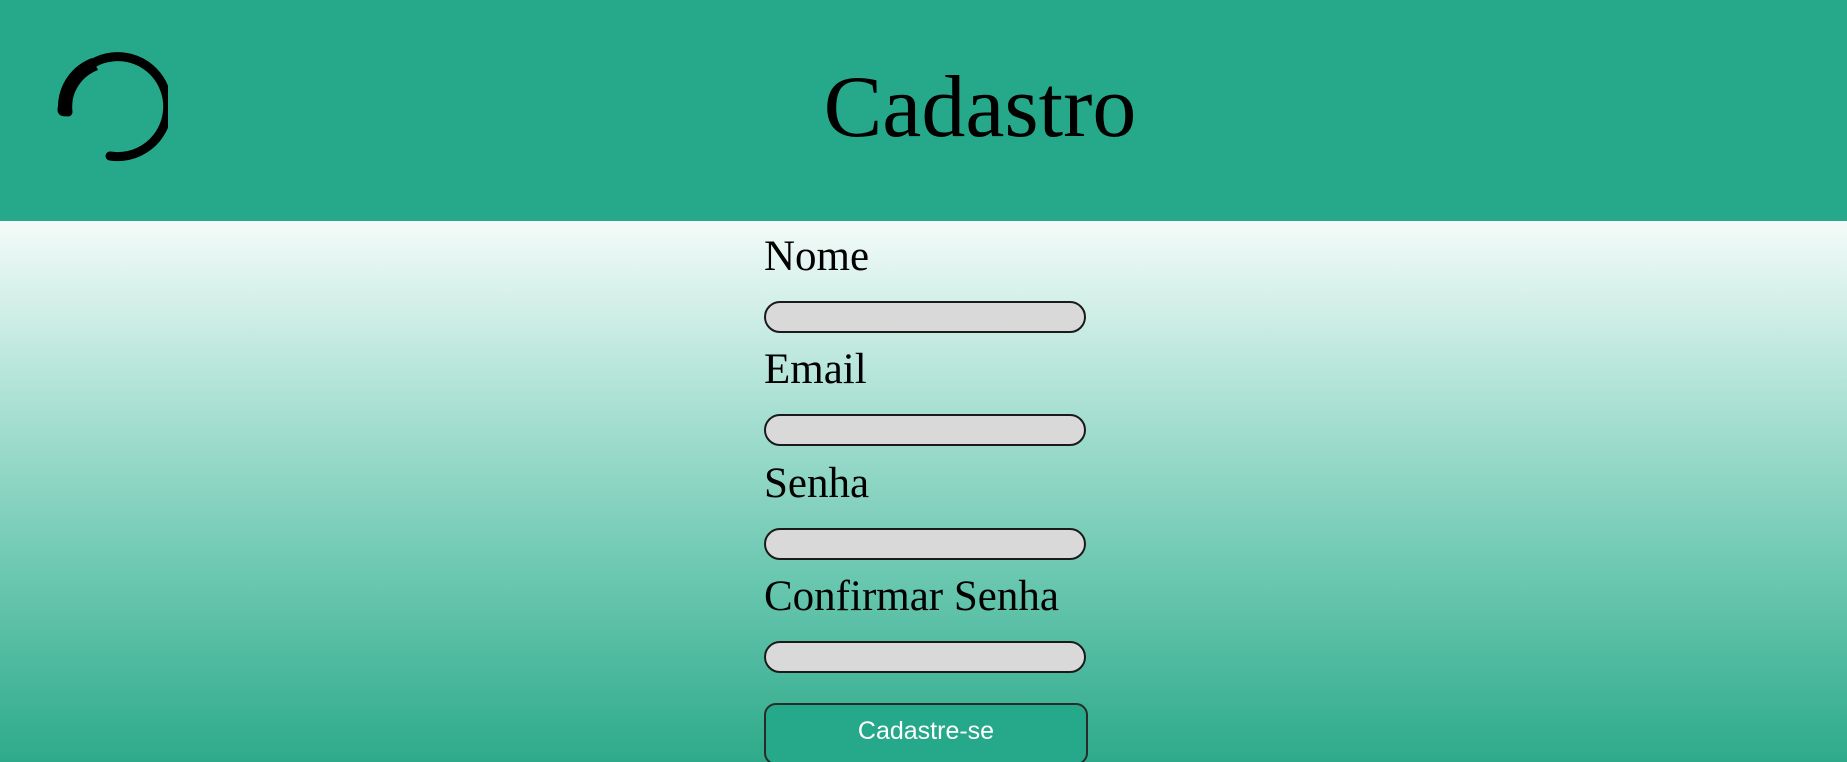 This screenshot has height=762, width=1847. What do you see at coordinates (925, 317) in the screenshot?
I see `name-input` at bounding box center [925, 317].